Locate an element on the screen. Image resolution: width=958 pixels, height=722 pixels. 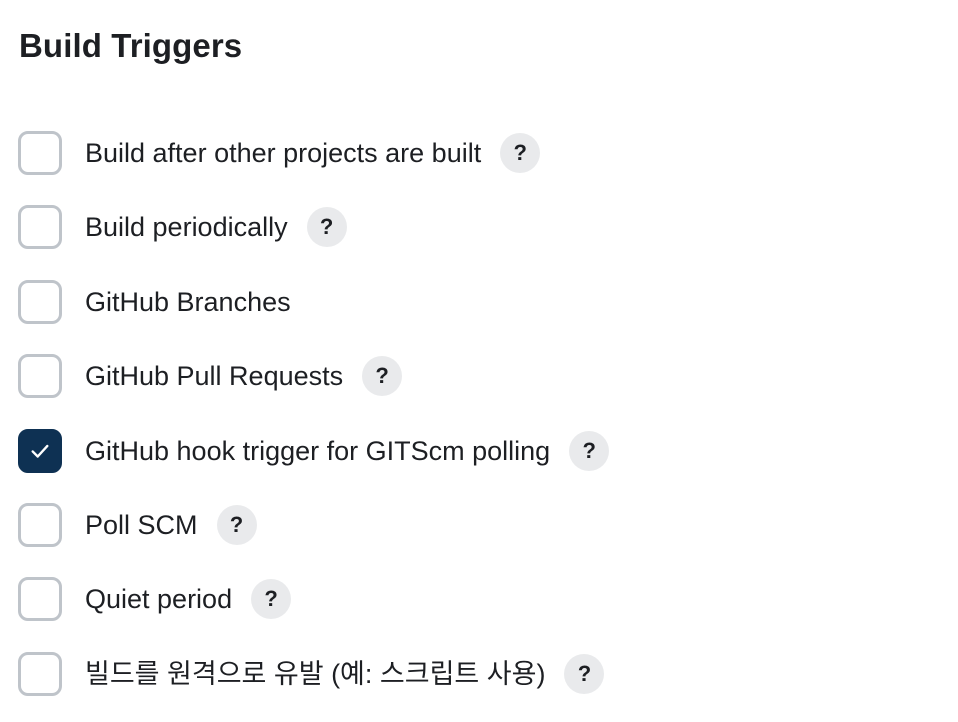
trigger-label-github-branches: GitHub Branches is located at coordinates (188, 302).